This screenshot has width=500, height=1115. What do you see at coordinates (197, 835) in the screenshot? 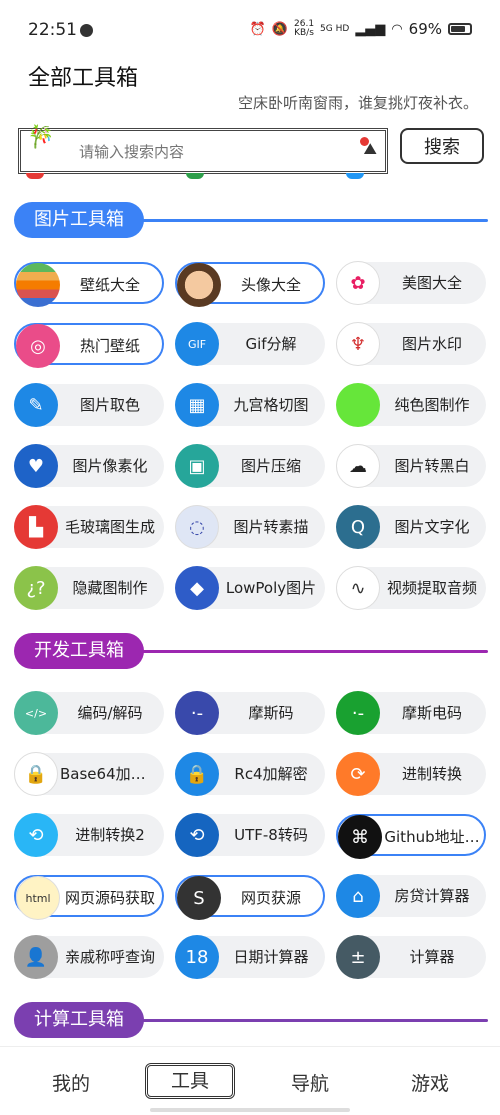
I see `sync-blue-icon: ⟲` at bounding box center [197, 835].